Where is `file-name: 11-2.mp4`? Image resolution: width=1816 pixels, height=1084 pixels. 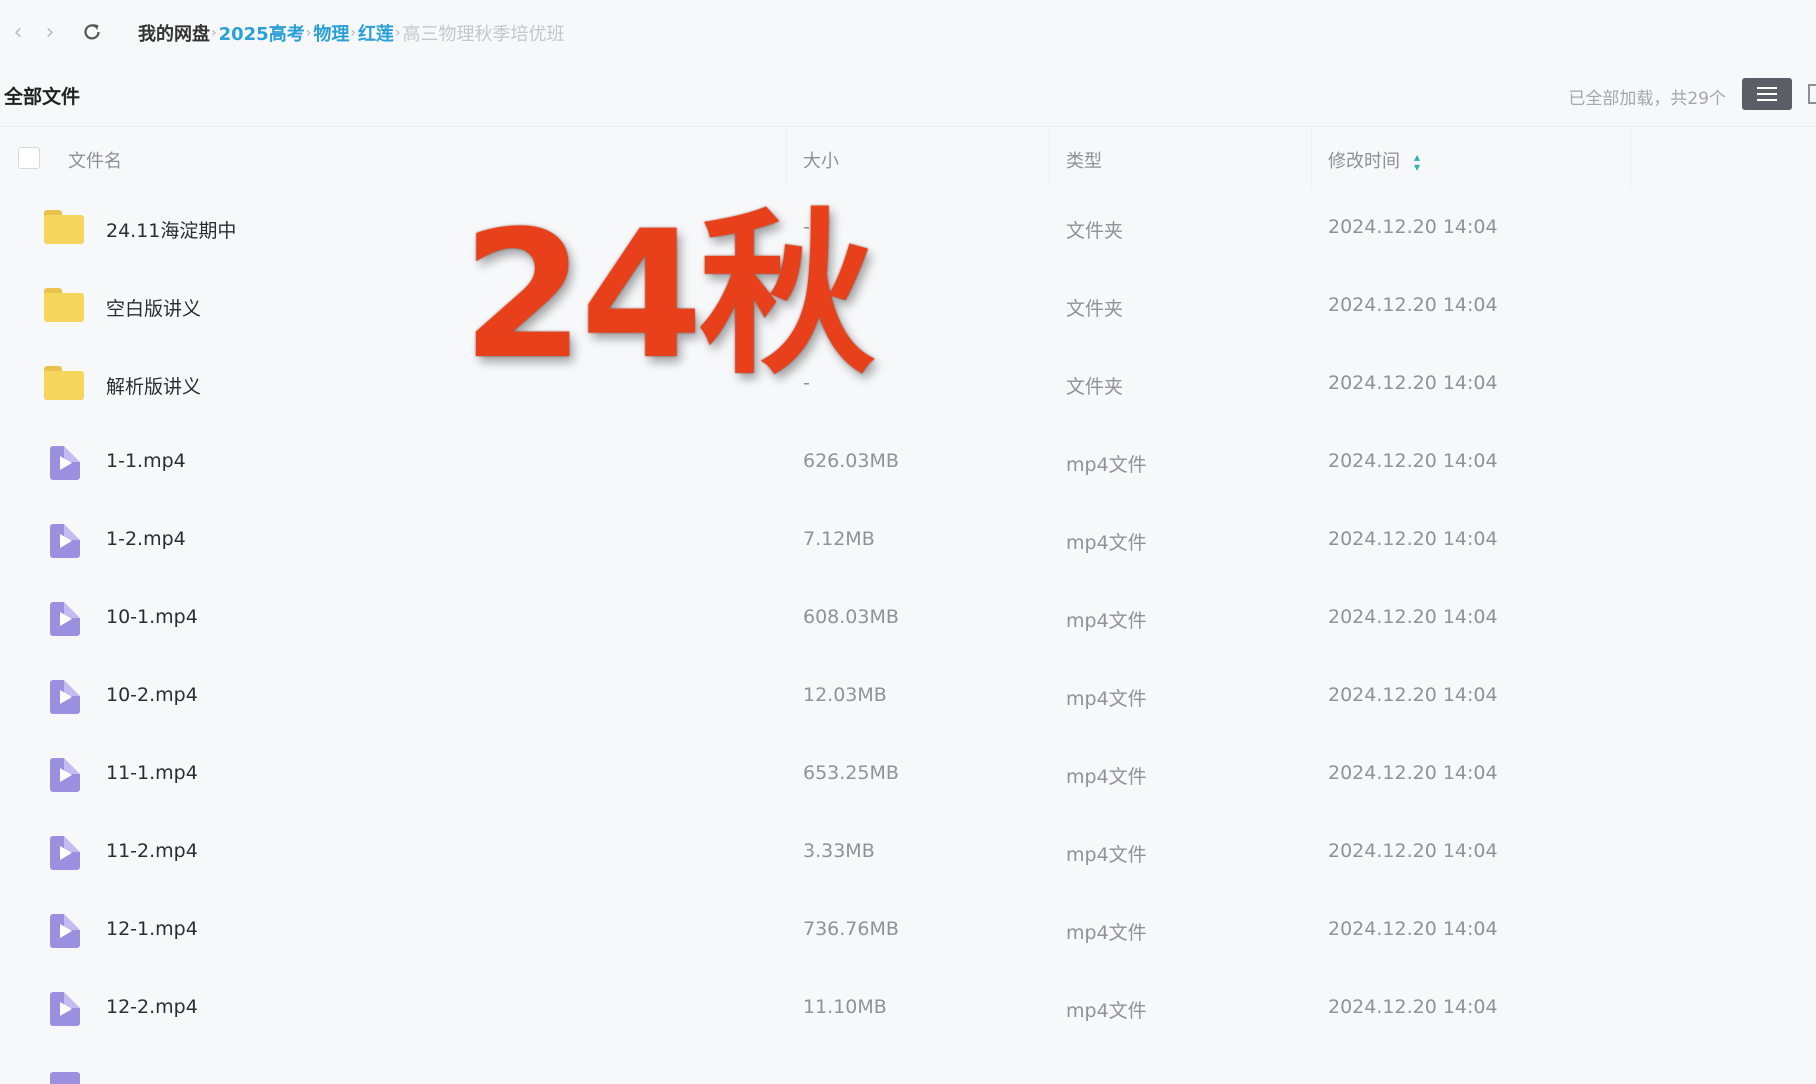
file-name: 11-2.mp4 is located at coordinates (152, 851).